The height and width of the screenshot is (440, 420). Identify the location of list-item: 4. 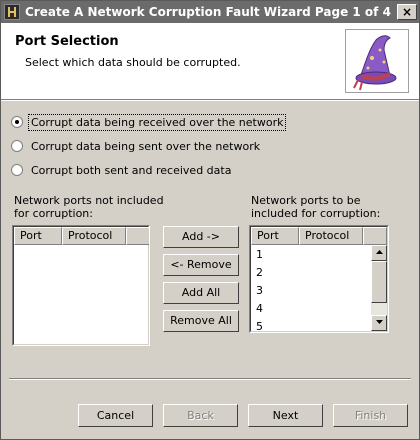
(259, 309).